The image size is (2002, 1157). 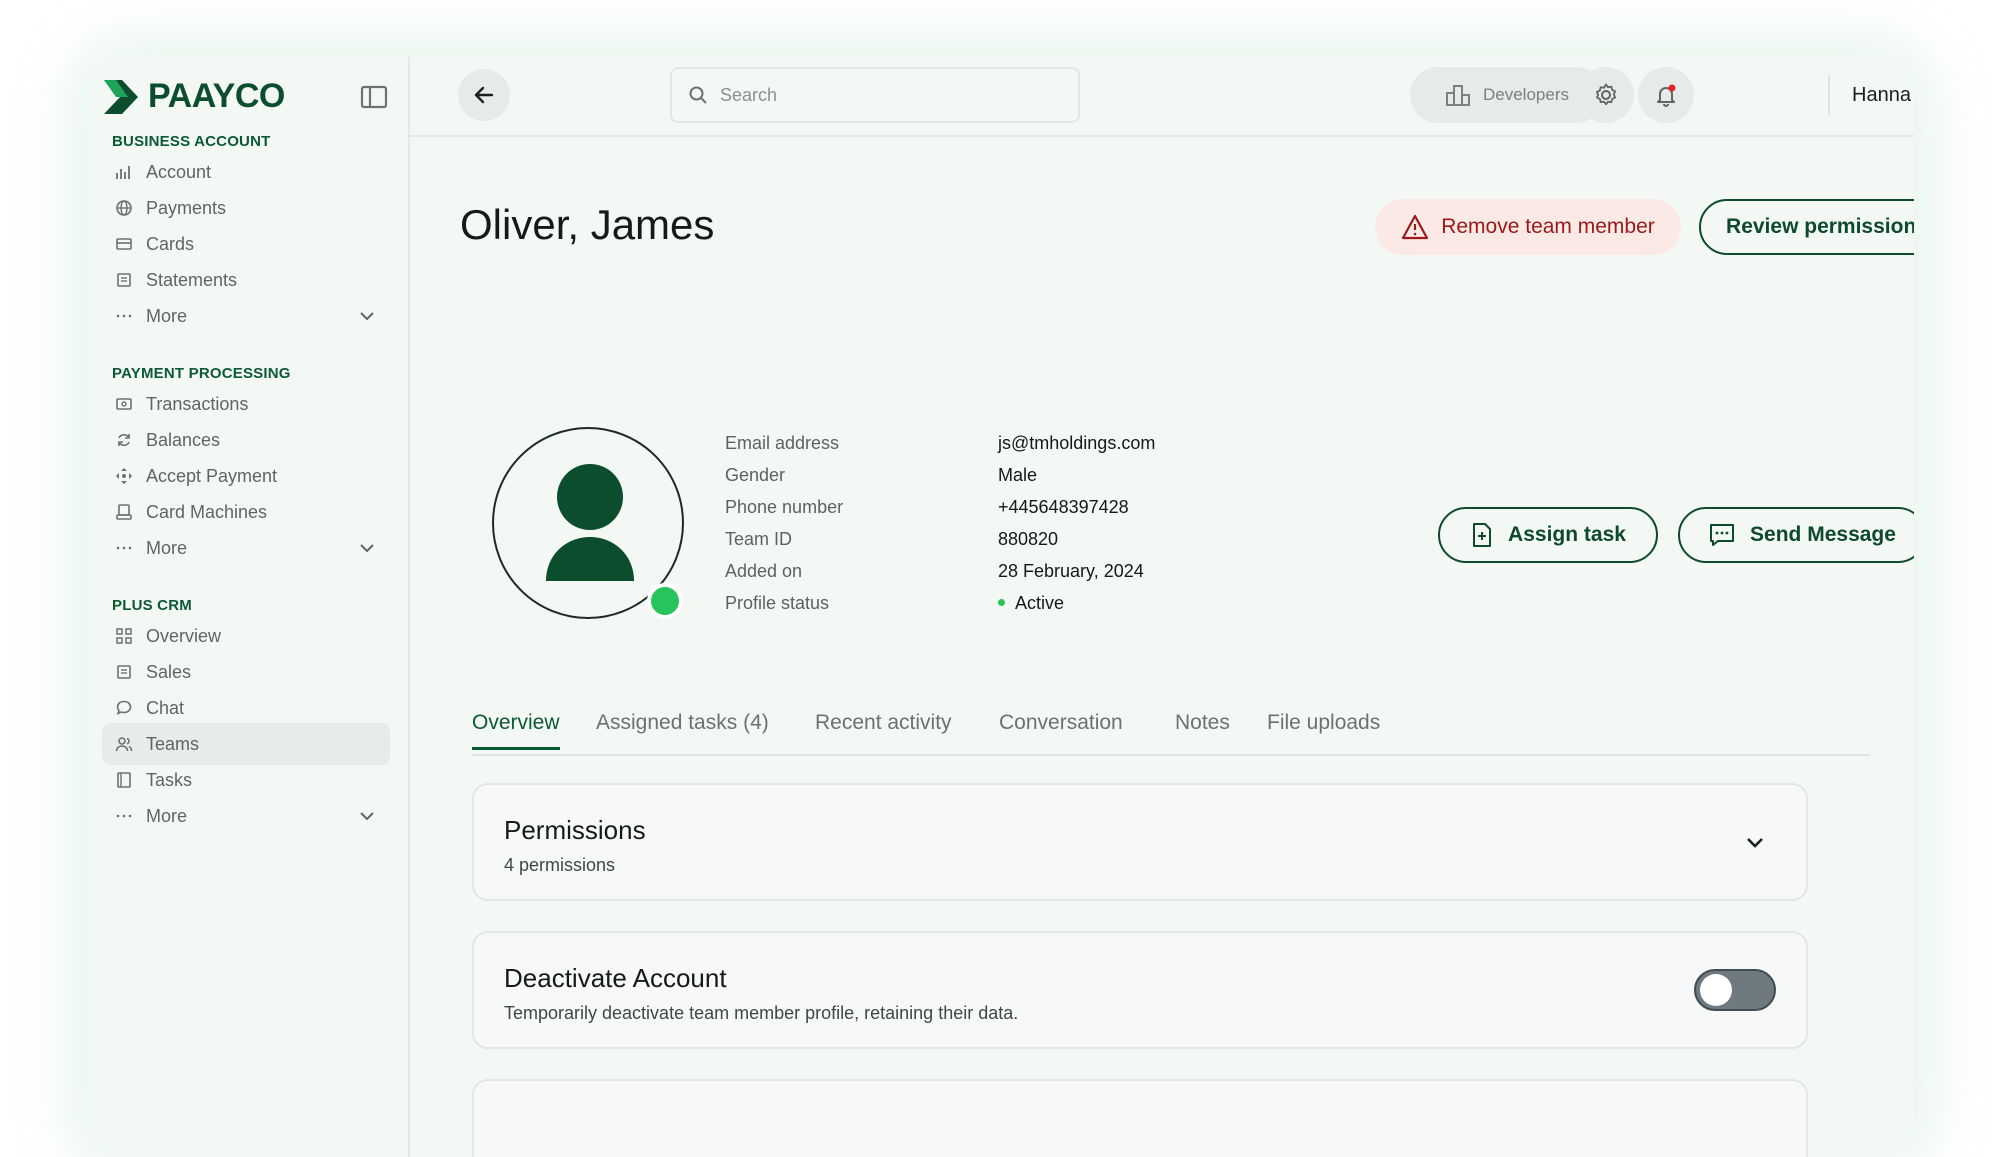 What do you see at coordinates (1063, 507) in the screenshot?
I see `field-value-phone: +445648397428` at bounding box center [1063, 507].